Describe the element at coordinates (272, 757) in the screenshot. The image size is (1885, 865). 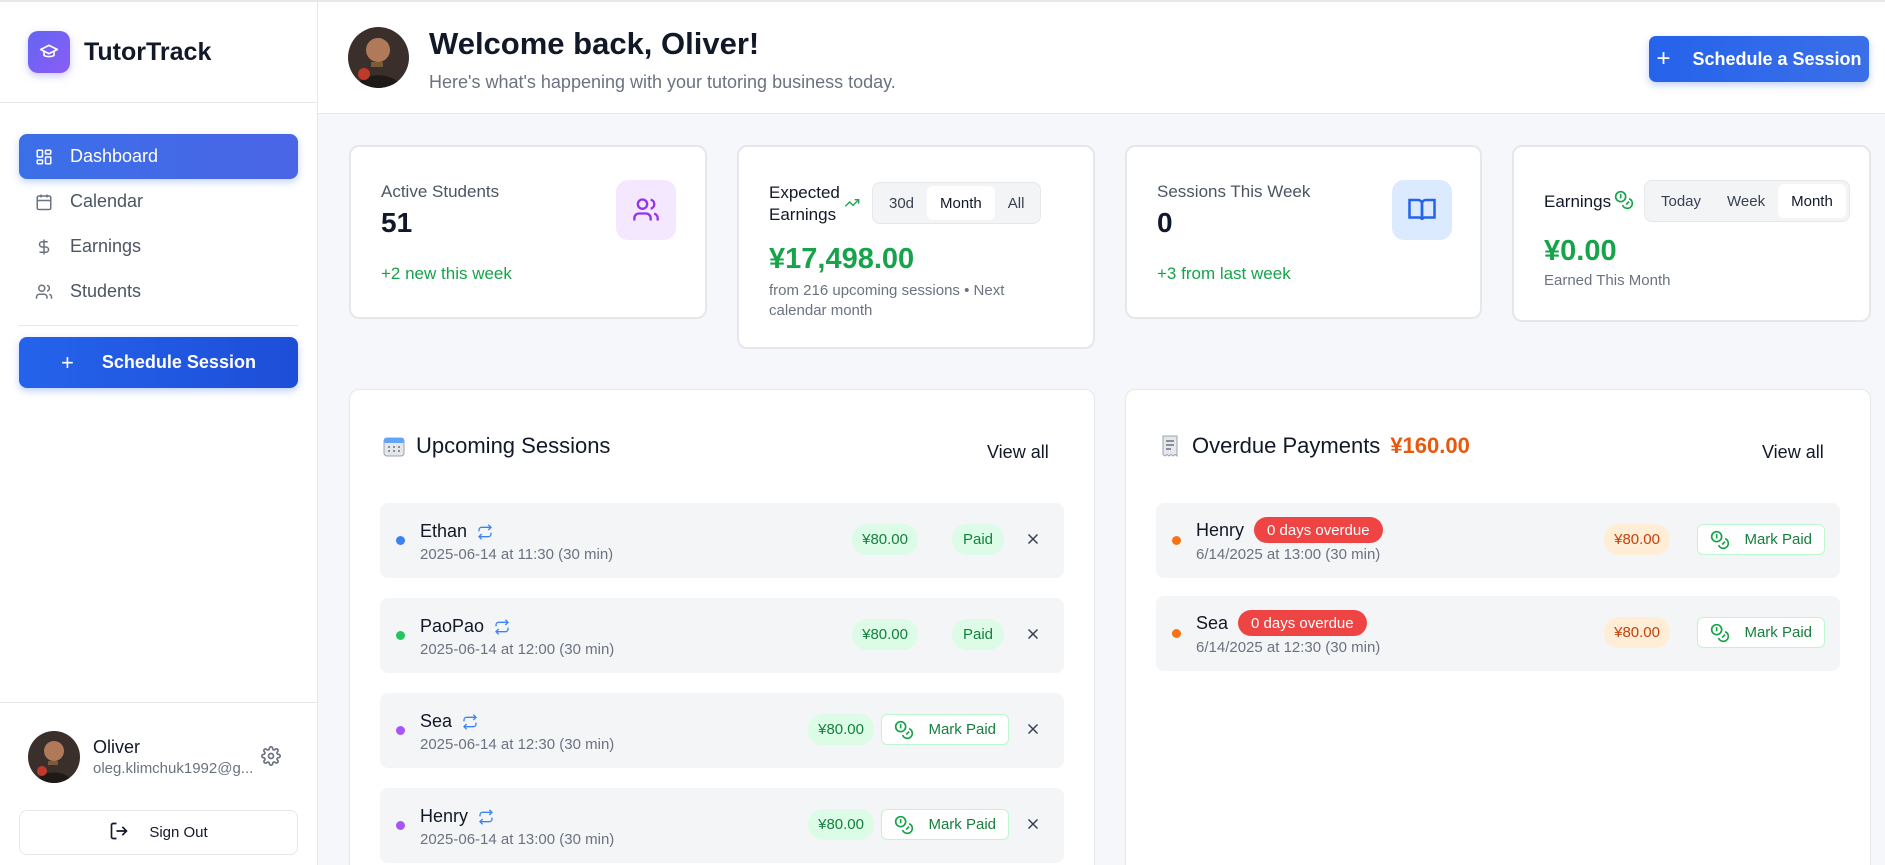
I see `gear-icon` at that location.